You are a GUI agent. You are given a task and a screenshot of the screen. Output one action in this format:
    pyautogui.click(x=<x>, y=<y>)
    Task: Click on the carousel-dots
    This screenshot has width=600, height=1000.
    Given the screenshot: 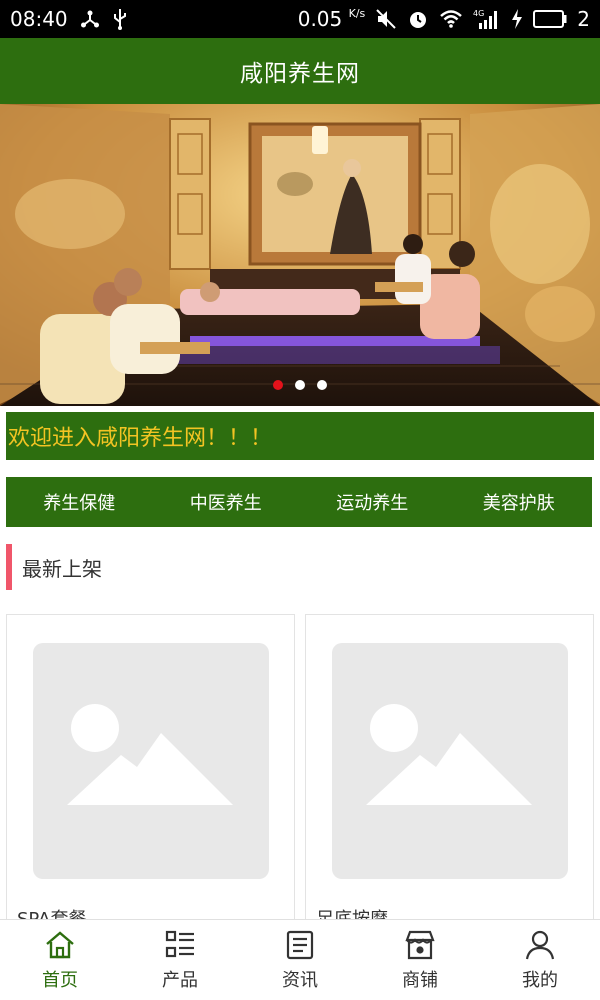 What is the action you would take?
    pyautogui.click(x=300, y=385)
    